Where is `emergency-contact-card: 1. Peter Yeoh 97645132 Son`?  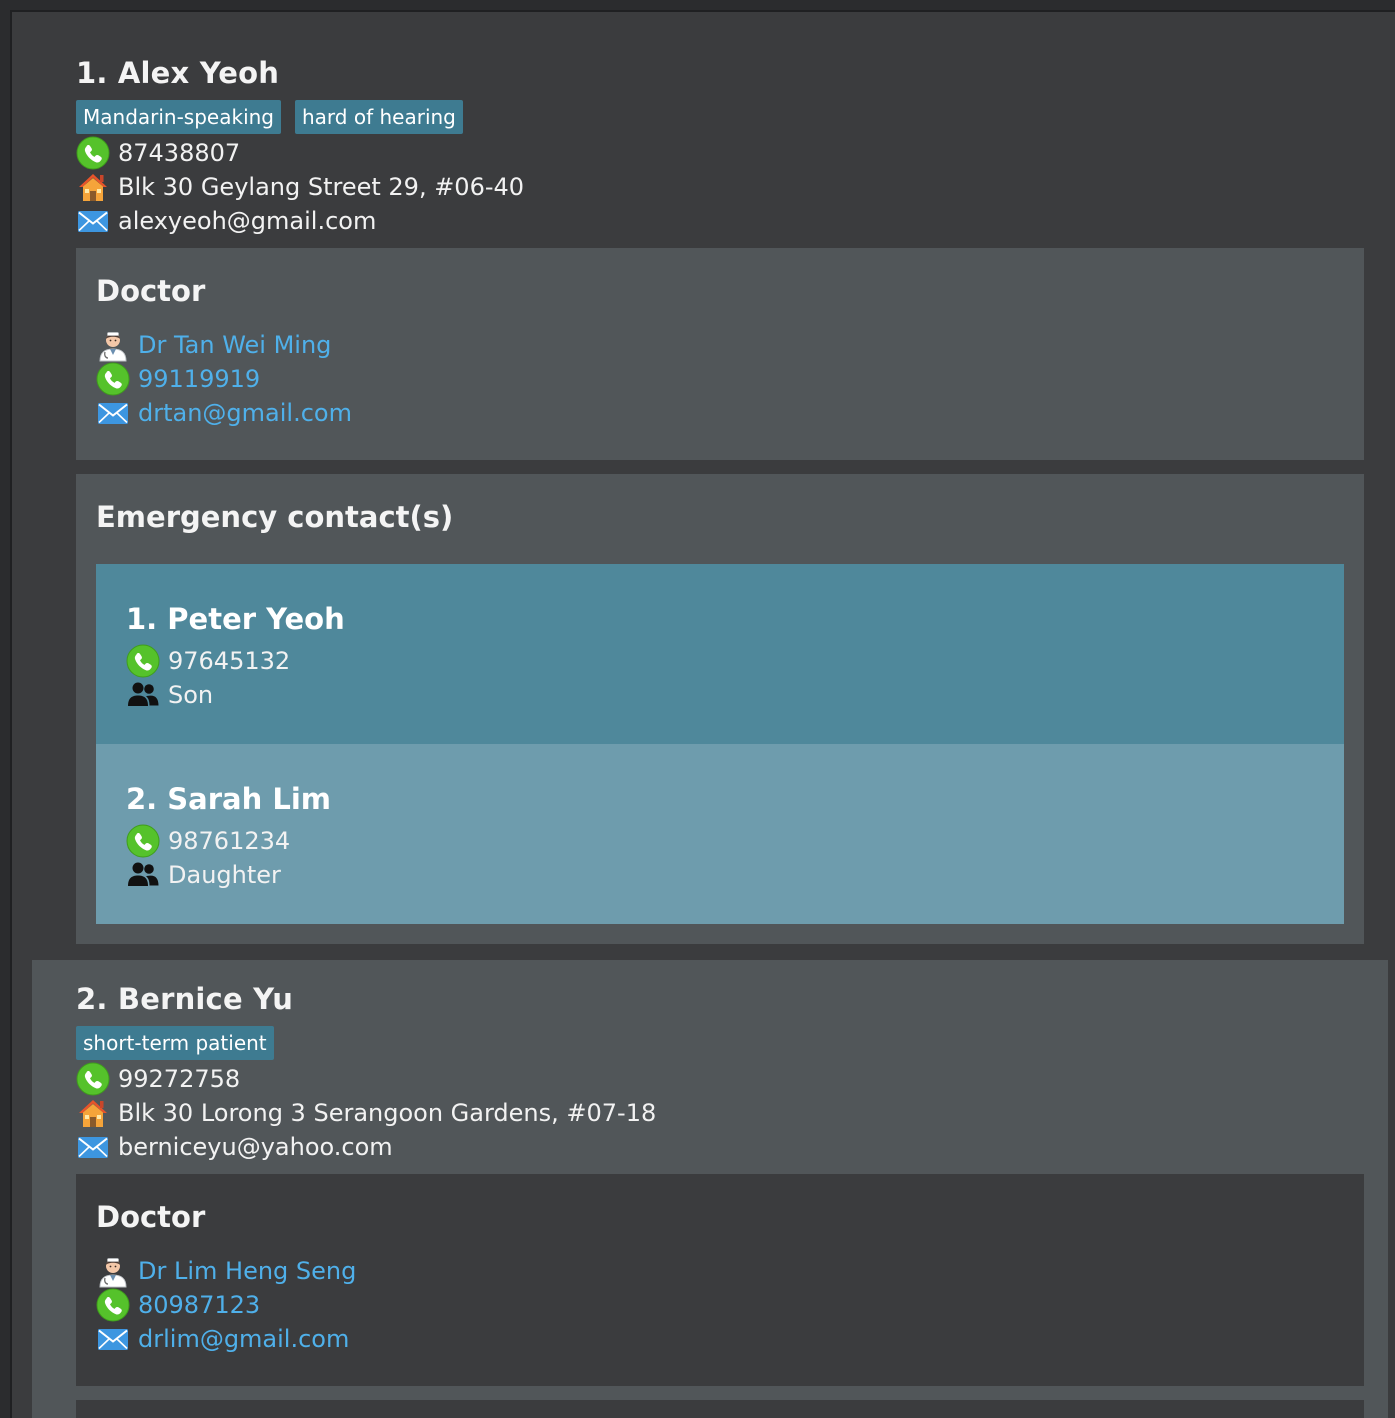 emergency-contact-card: 1. Peter Yeoh 97645132 Son is located at coordinates (720, 654).